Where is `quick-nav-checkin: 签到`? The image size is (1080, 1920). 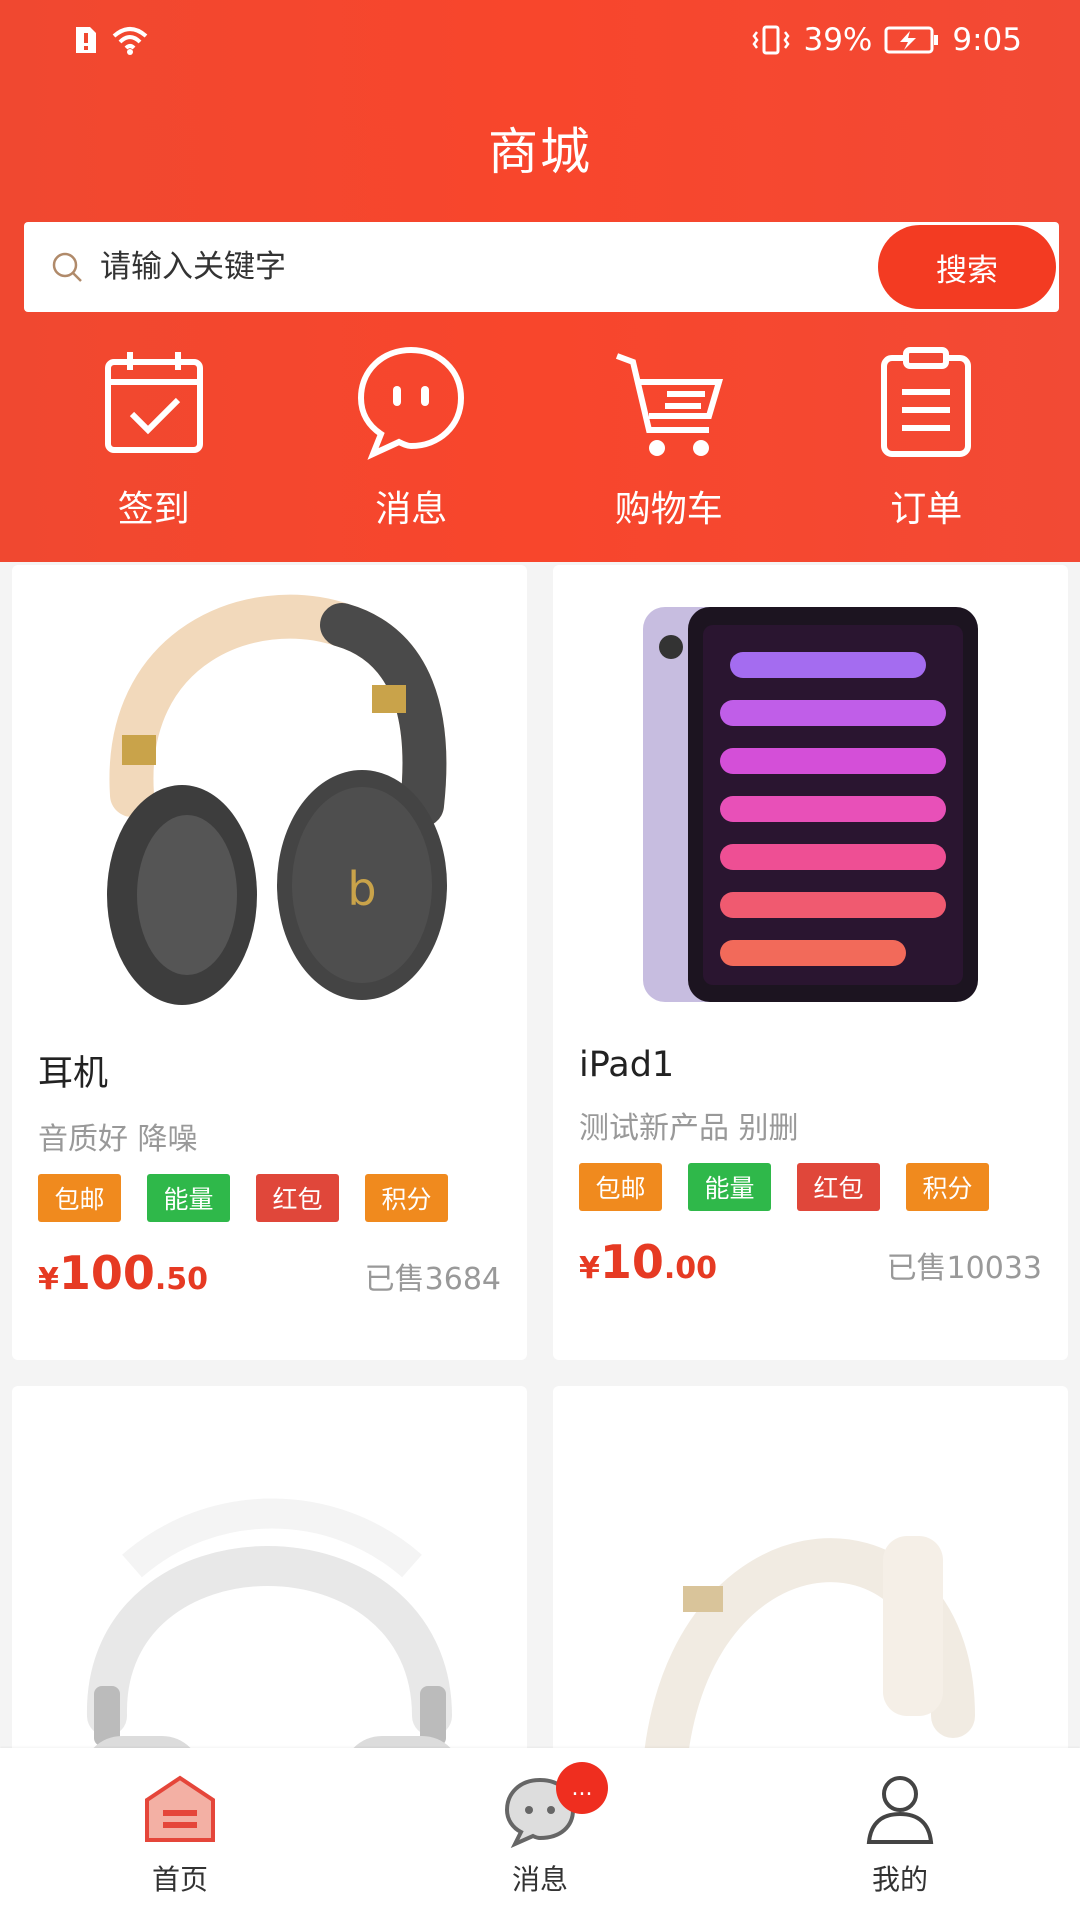 quick-nav-checkin: 签到 is located at coordinates (154, 447).